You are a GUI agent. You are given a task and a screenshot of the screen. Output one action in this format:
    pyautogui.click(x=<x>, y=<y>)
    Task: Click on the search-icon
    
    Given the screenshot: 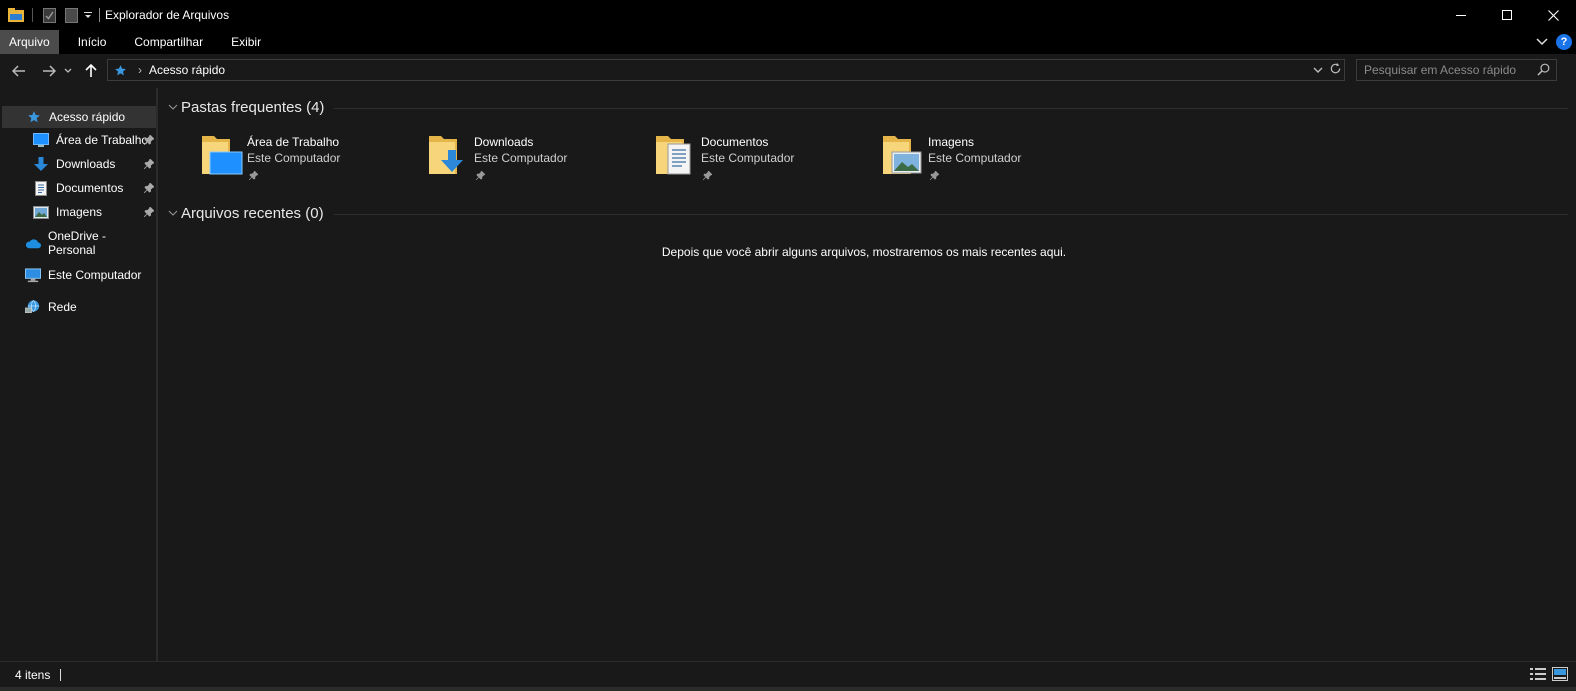 What is the action you would take?
    pyautogui.click(x=1543, y=71)
    